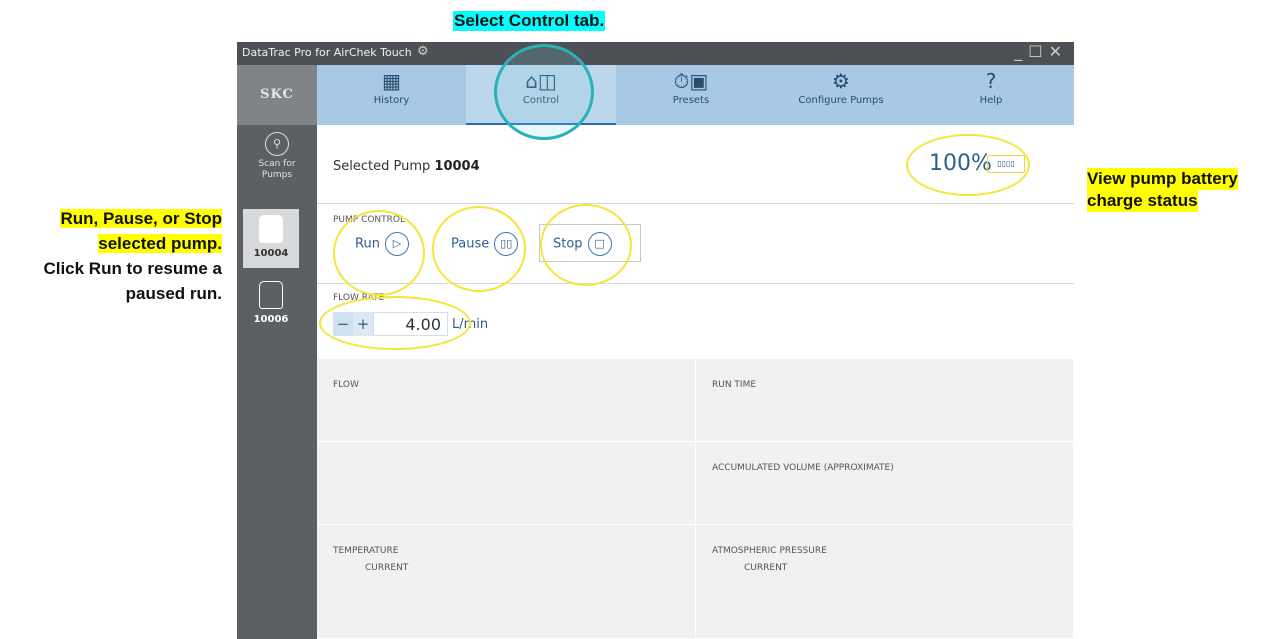 This screenshot has width=1288, height=639. I want to click on pump-control-label: PUMP CONTROL, so click(369, 220).